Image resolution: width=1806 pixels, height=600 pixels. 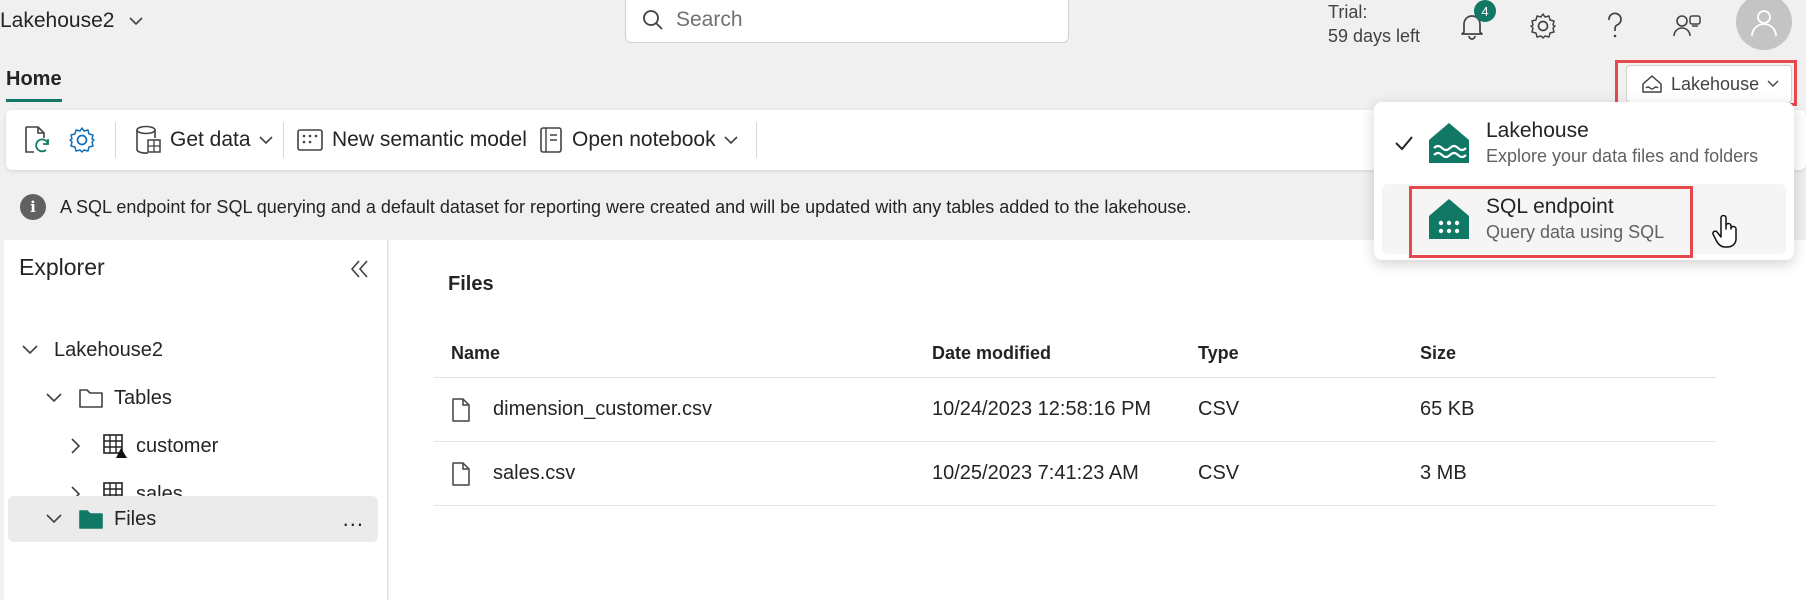 What do you see at coordinates (653, 20) in the screenshot?
I see `search-icon` at bounding box center [653, 20].